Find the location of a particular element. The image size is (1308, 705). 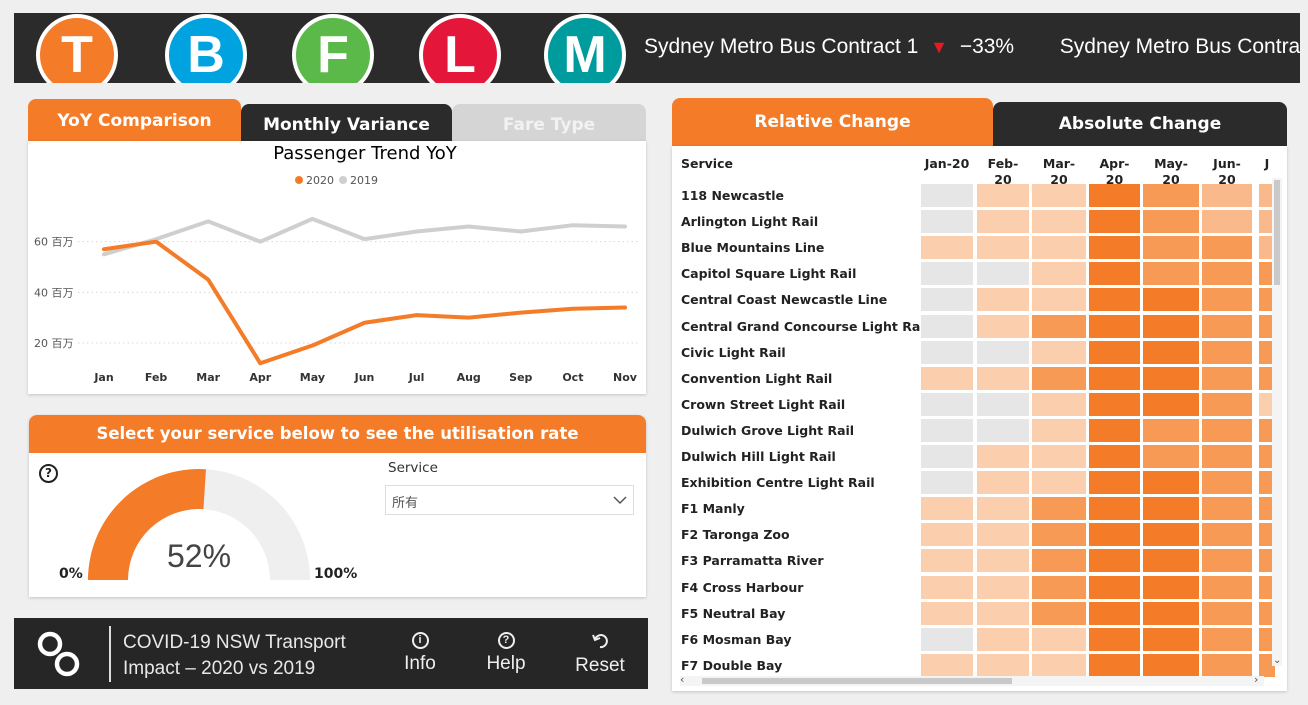

heatmap-row-label: Central Coast Newcastle Line is located at coordinates (784, 299).